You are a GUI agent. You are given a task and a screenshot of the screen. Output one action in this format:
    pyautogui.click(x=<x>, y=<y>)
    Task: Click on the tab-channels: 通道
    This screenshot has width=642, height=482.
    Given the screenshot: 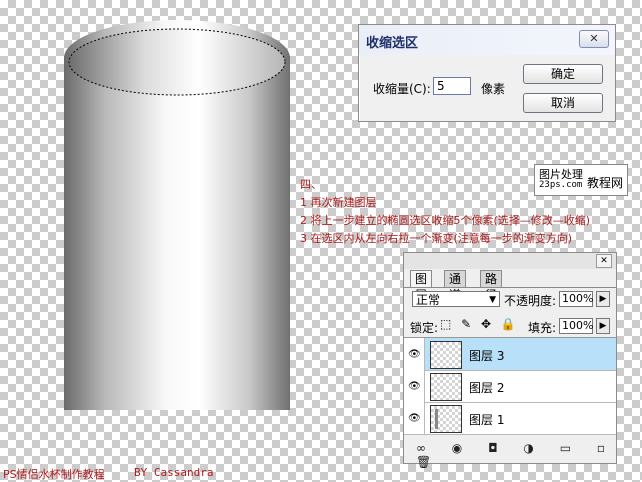 What is the action you would take?
    pyautogui.click(x=455, y=286)
    